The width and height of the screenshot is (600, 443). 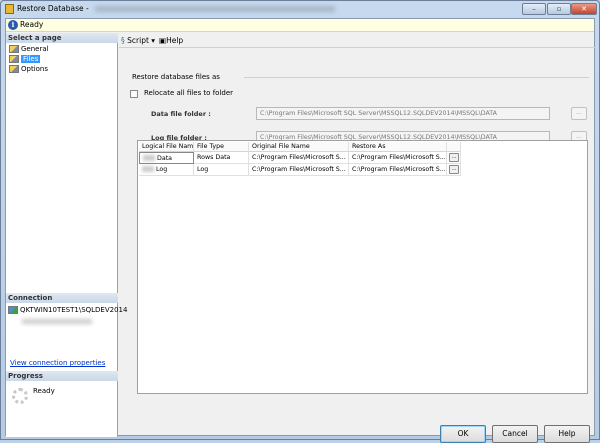 I want to click on cell-logical: Log, so click(x=166, y=170).